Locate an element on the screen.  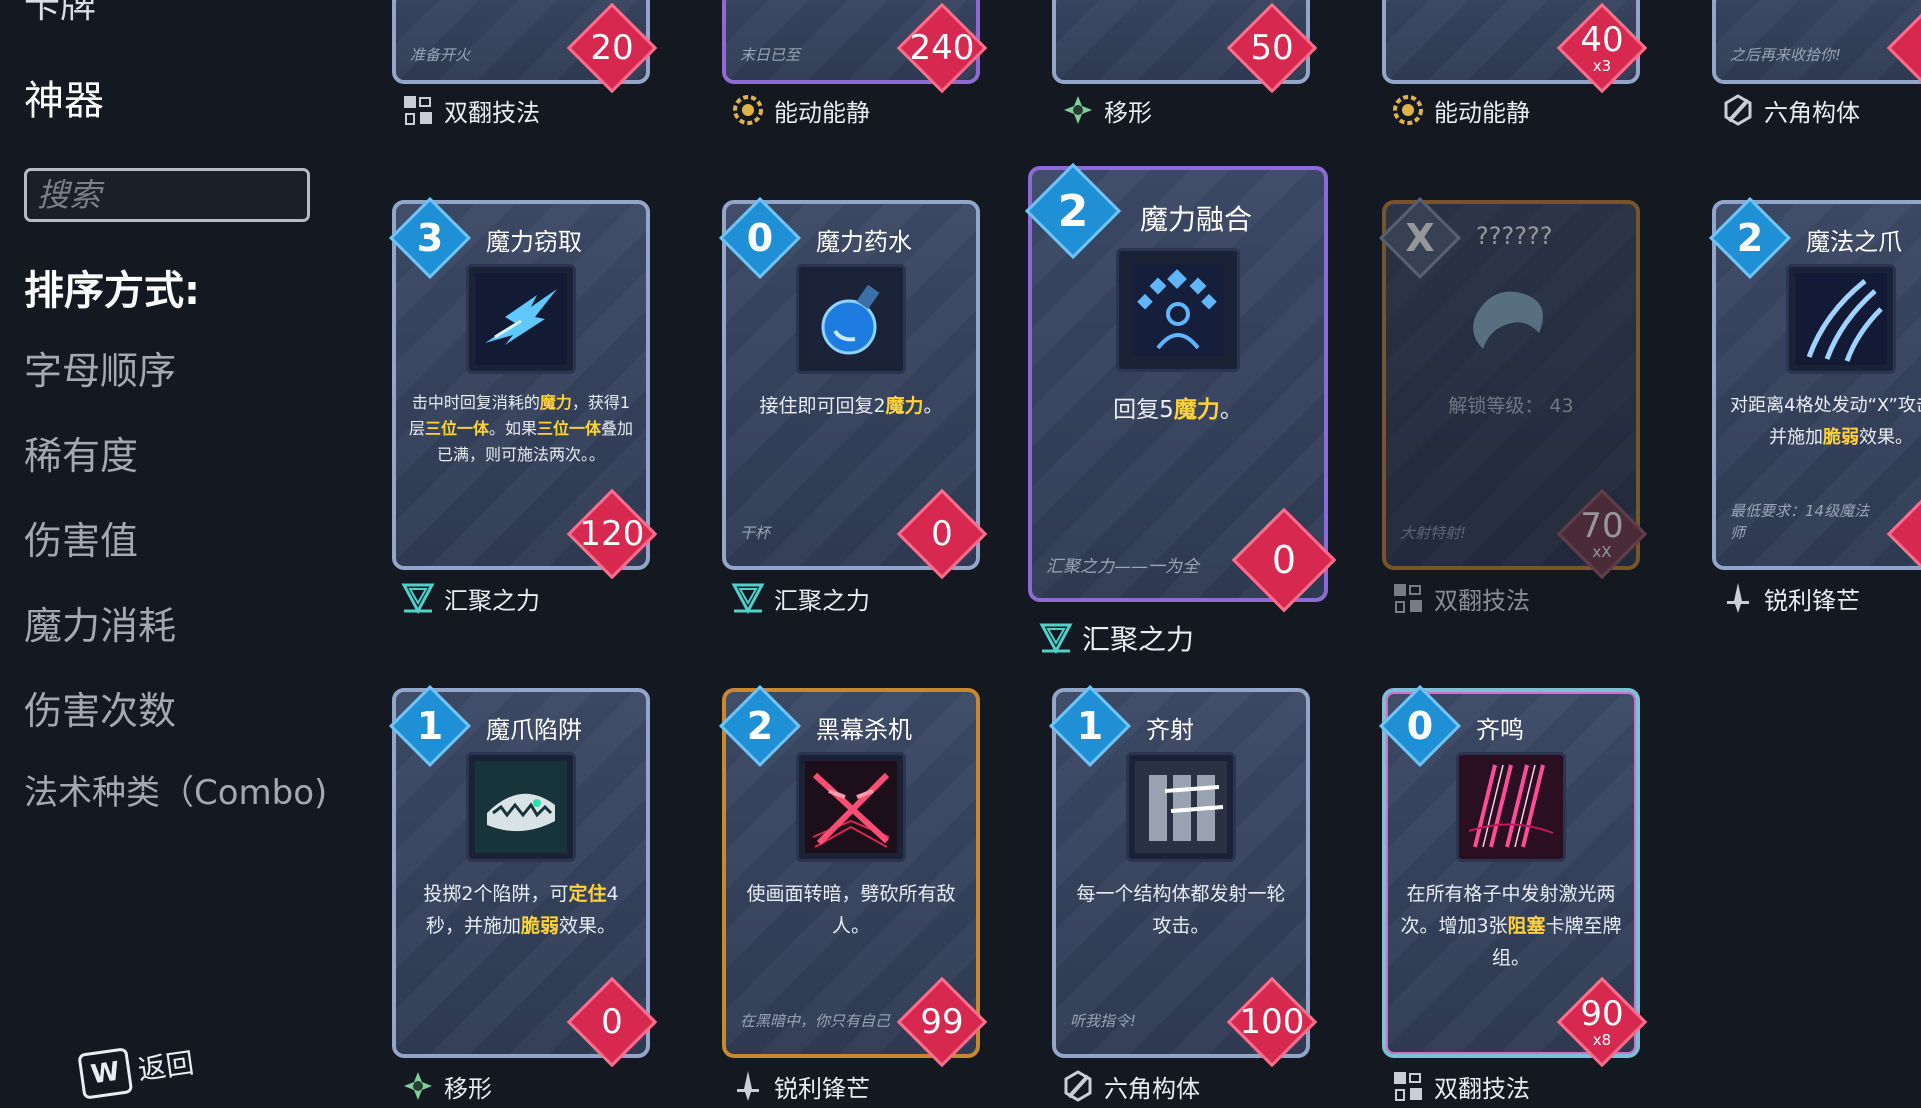
combo-label: 锐利锋芒 is located at coordinates (822, 1088).